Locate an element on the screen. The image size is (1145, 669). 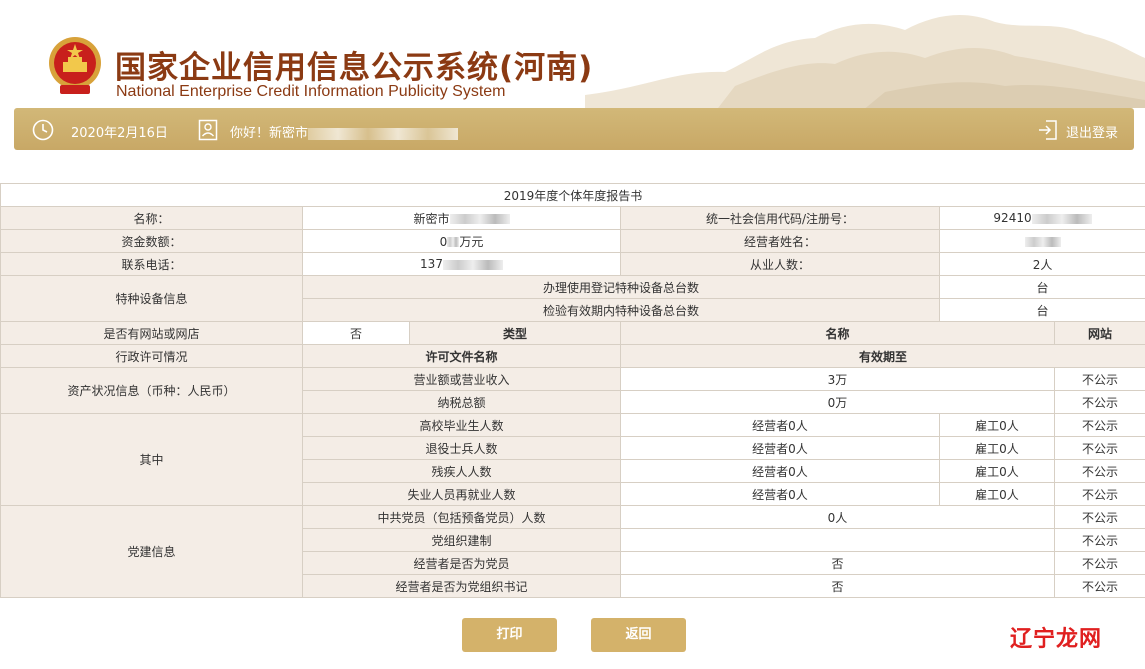
revenue-label: 营业额或营业收入 is located at coordinates (461, 379).